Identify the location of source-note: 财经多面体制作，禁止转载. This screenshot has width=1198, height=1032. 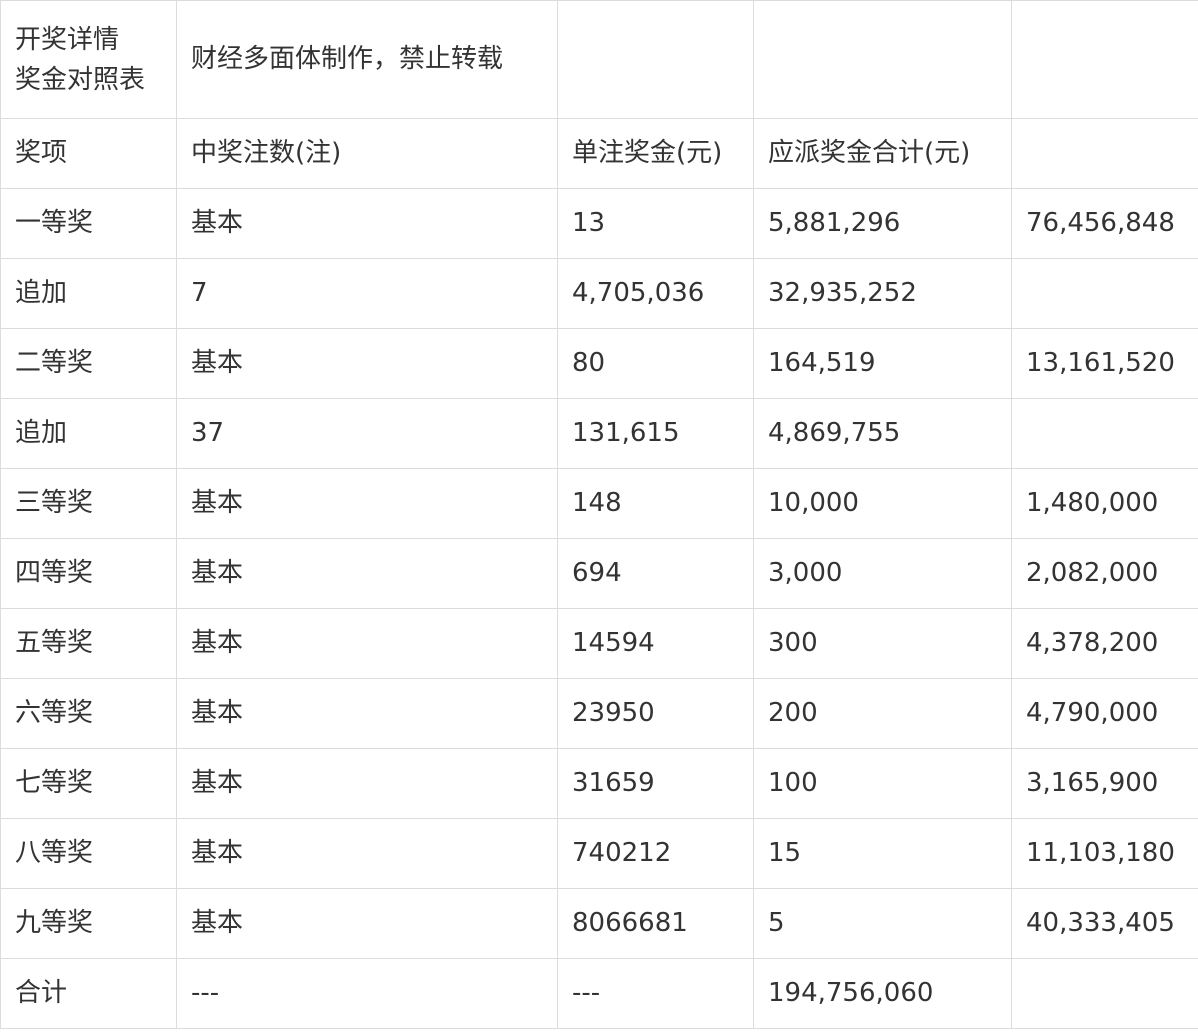
(367, 59).